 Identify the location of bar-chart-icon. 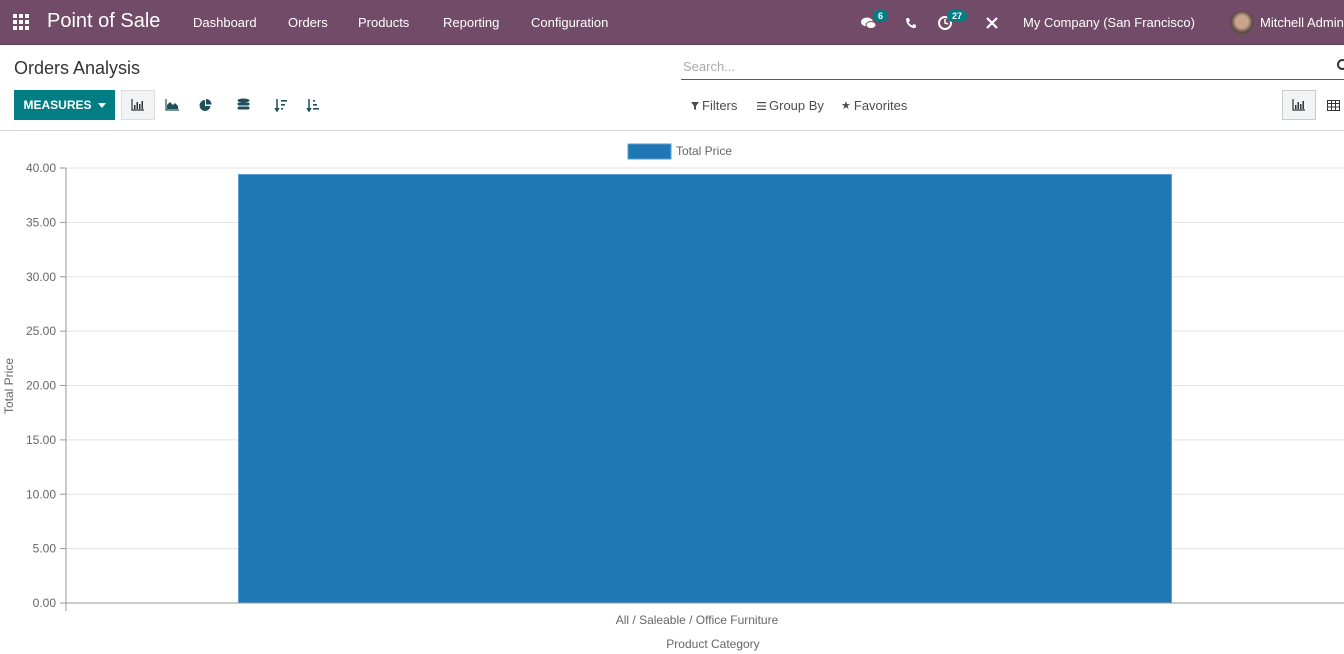
(137, 105).